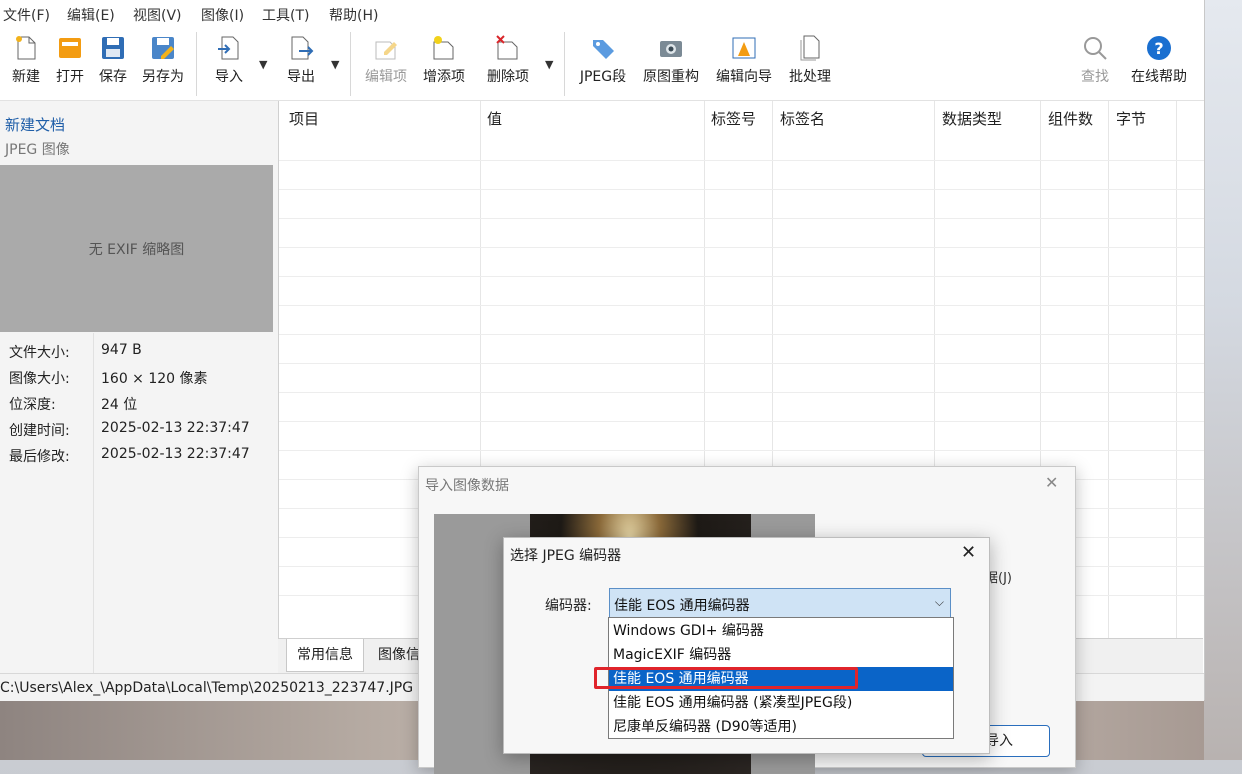 The height and width of the screenshot is (774, 1242). Describe the element at coordinates (744, 60) in the screenshot. I see `edit-wizard-button: 编辑向导` at that location.